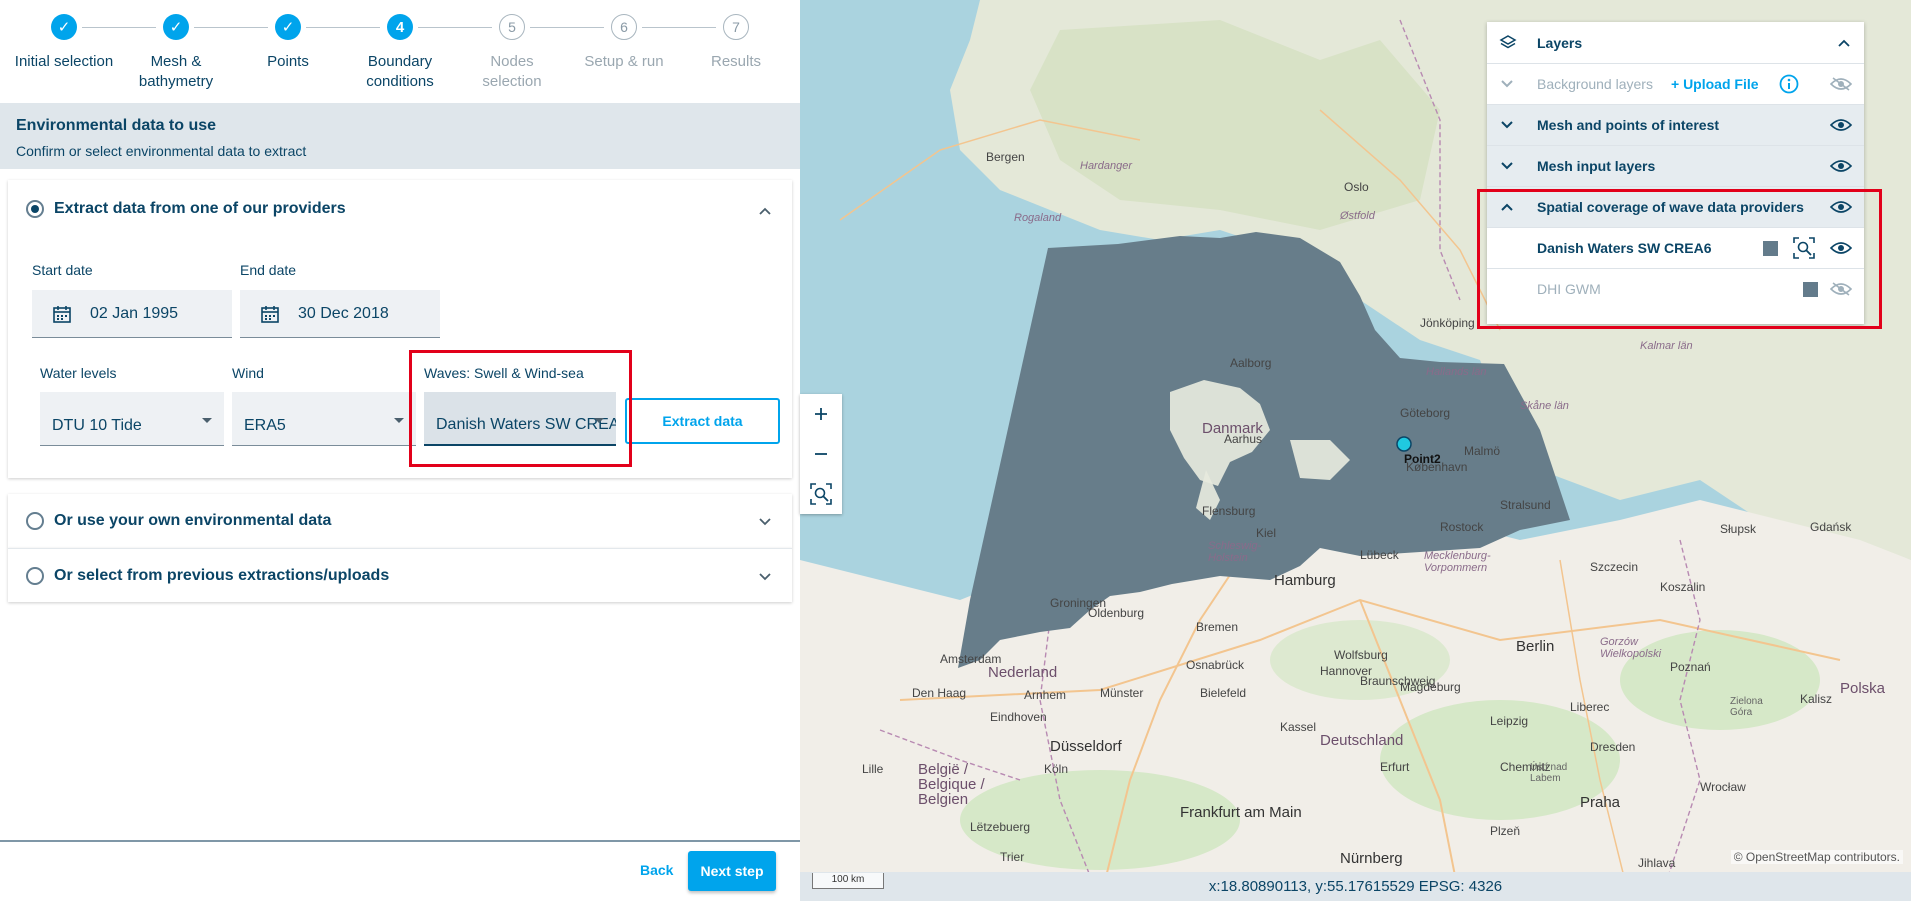 This screenshot has width=1911, height=901. Describe the element at coordinates (288, 43) in the screenshot. I see `step-points: ✓ Points` at that location.